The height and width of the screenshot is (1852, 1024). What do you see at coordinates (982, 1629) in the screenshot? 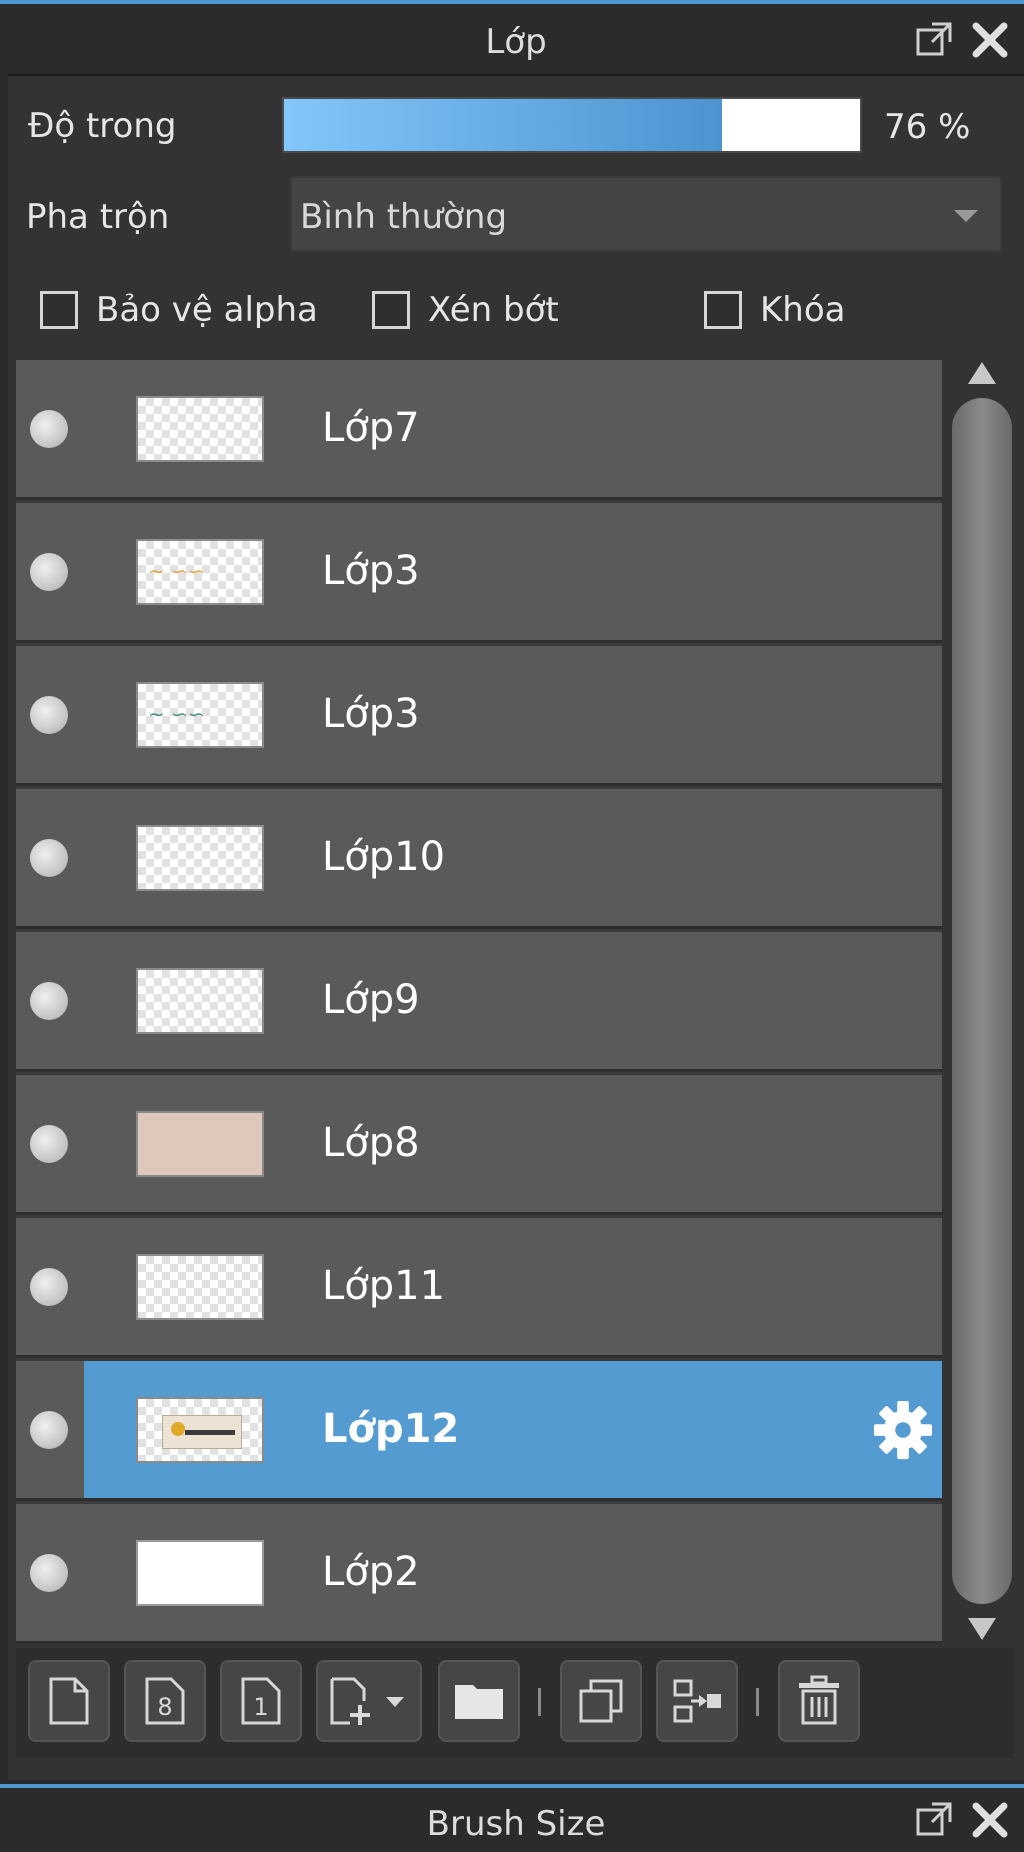
I see `scroll-down-icon` at bounding box center [982, 1629].